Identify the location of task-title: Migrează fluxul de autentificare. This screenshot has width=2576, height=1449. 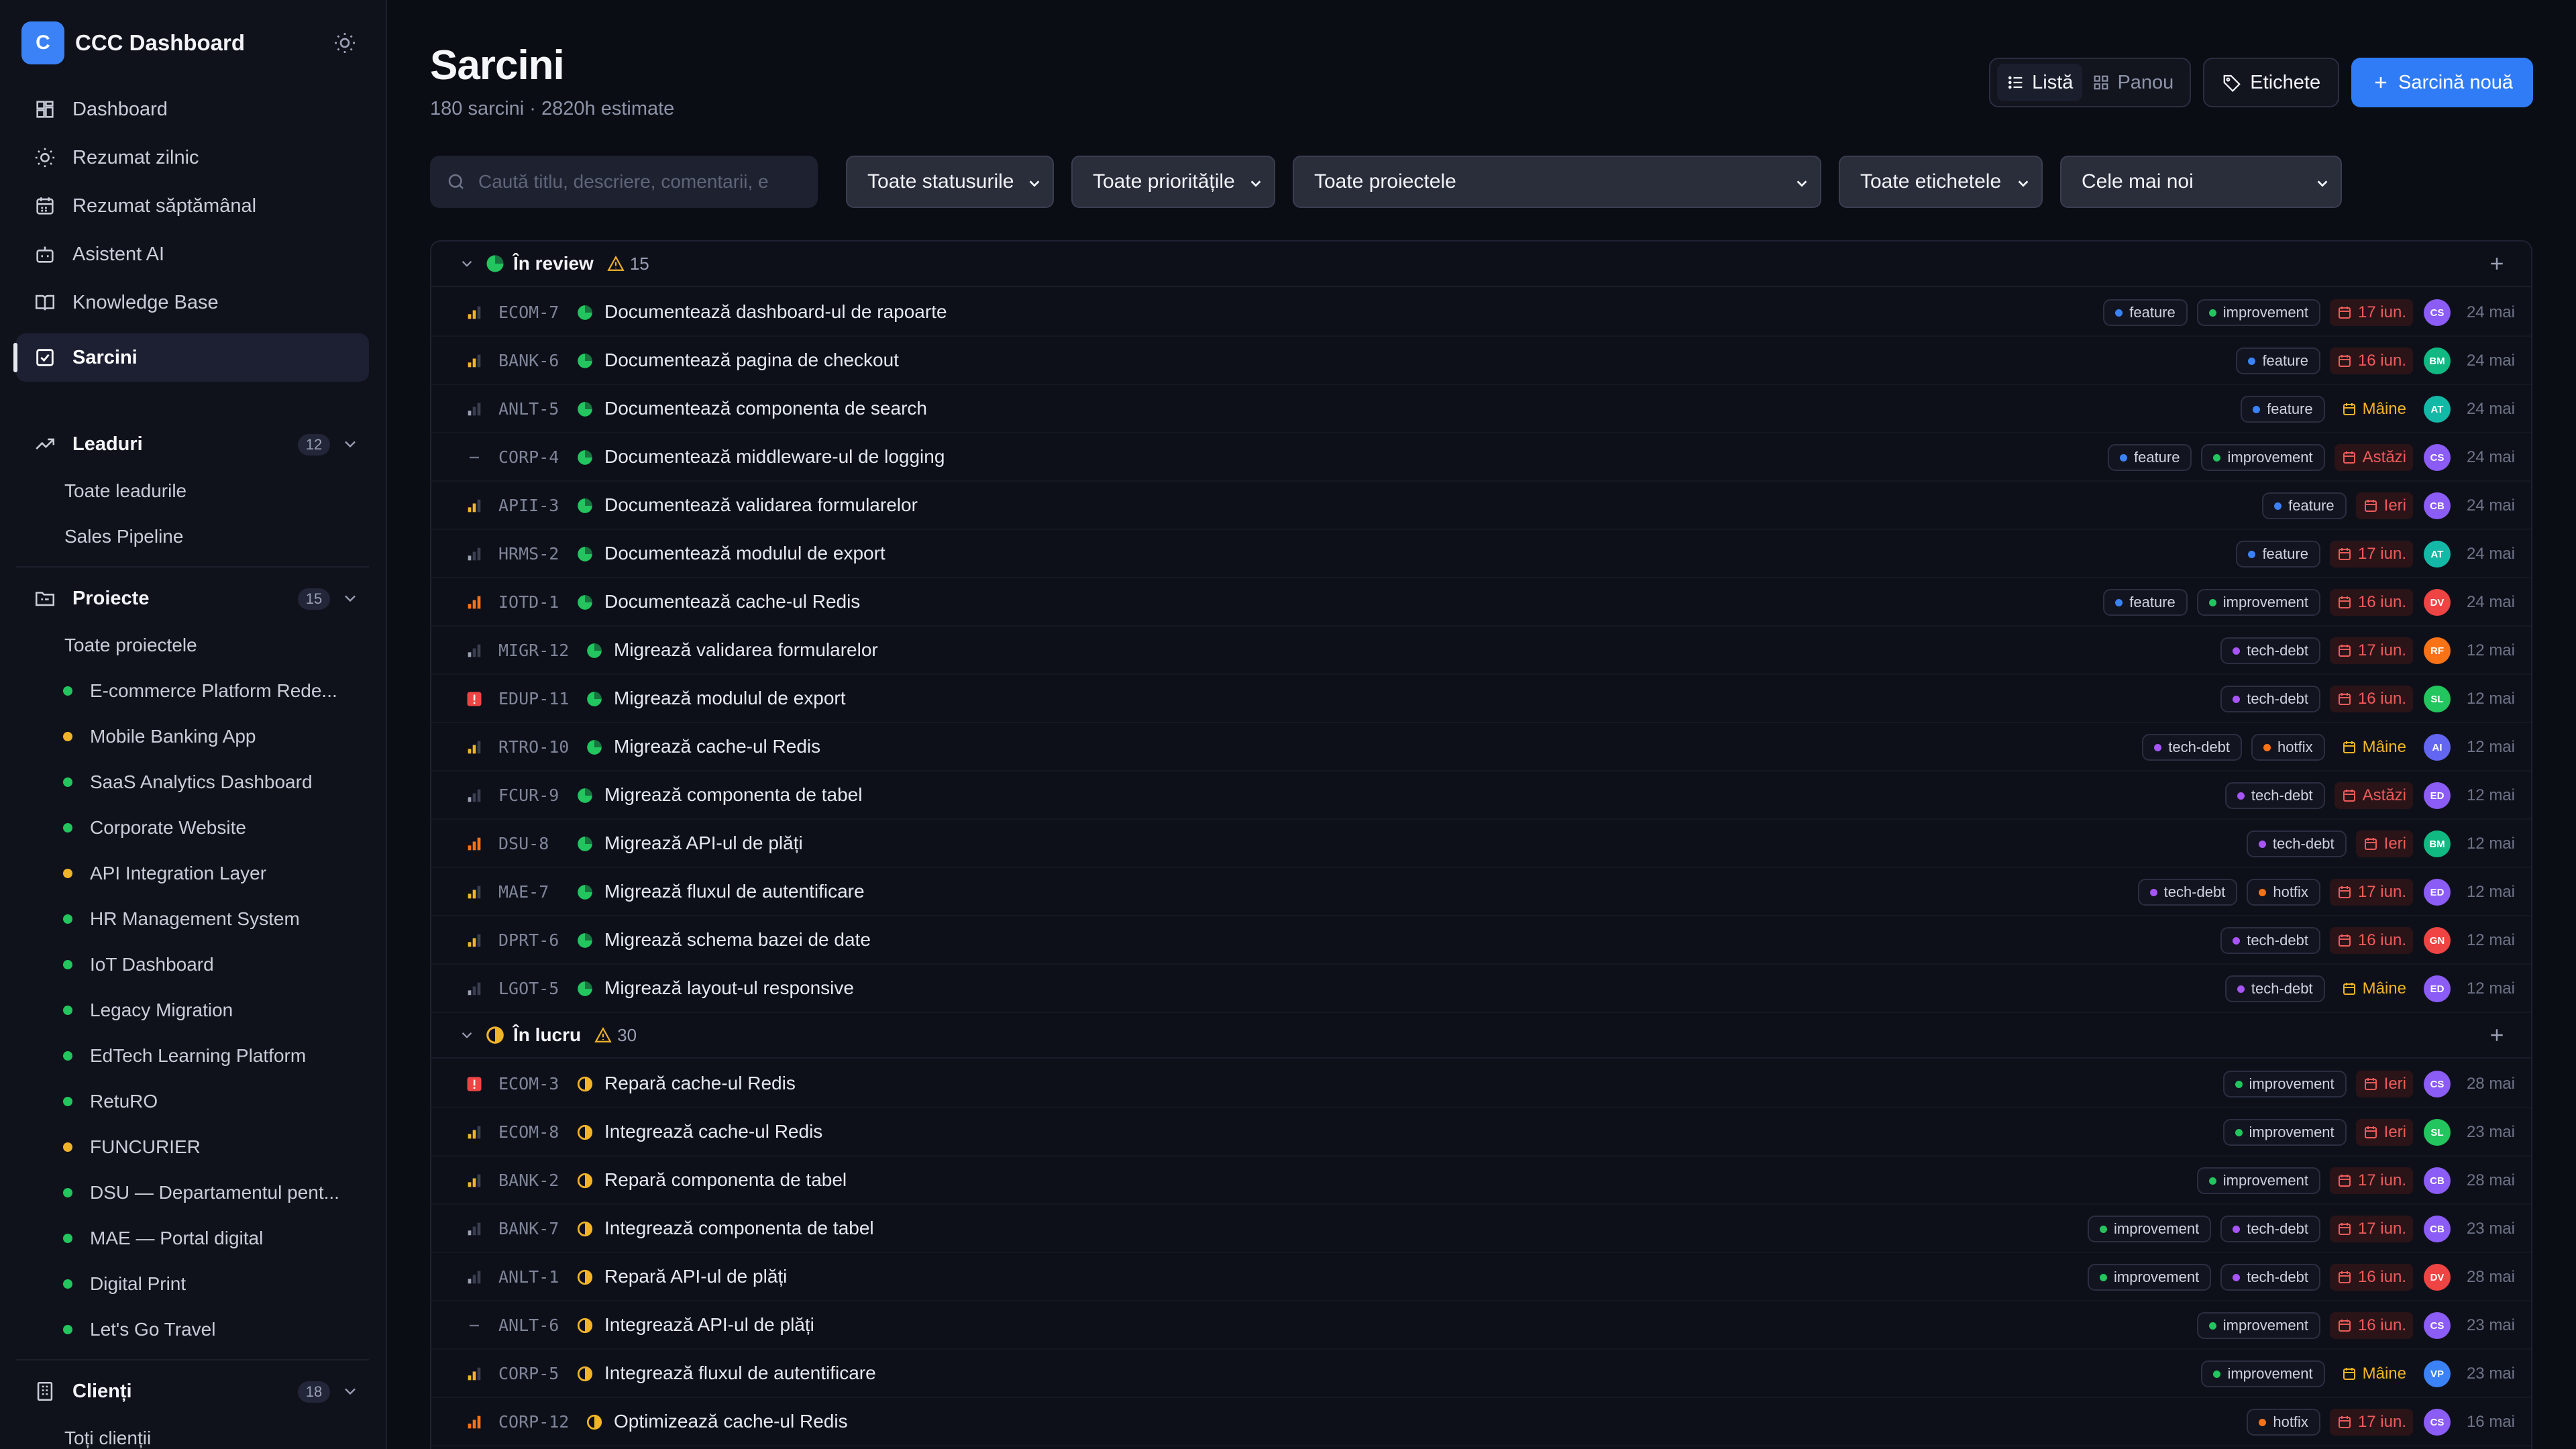
(734, 891).